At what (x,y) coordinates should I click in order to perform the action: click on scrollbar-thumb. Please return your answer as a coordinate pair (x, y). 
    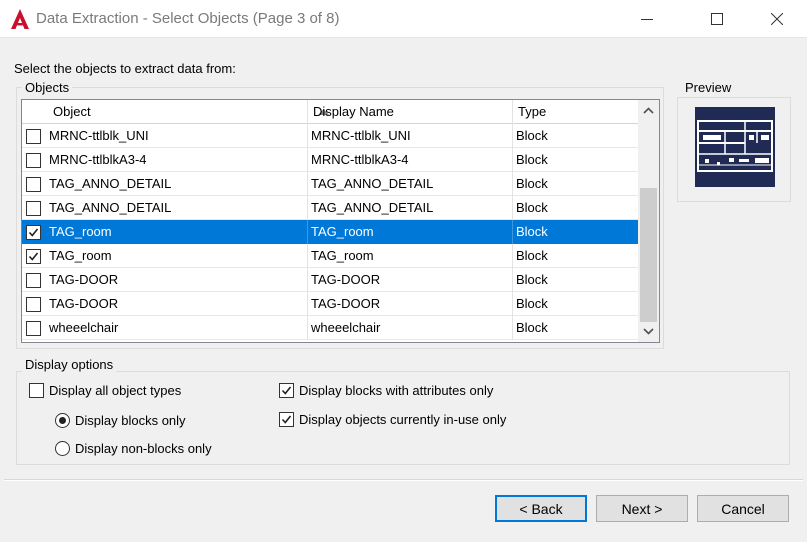
    Looking at the image, I should click on (648, 255).